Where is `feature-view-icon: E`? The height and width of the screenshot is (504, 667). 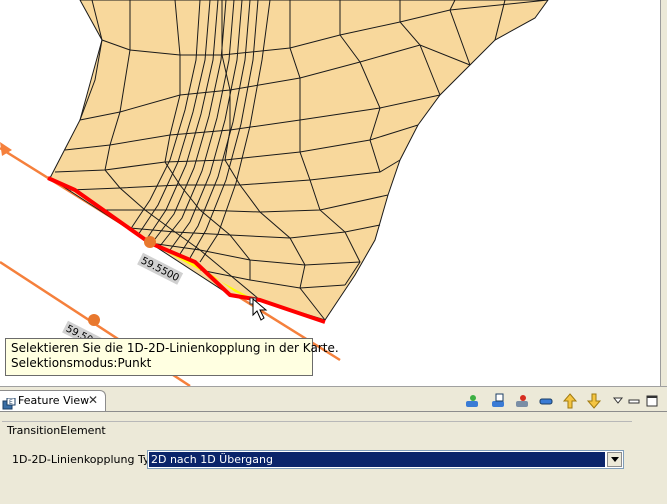 feature-view-icon: E is located at coordinates (9, 402).